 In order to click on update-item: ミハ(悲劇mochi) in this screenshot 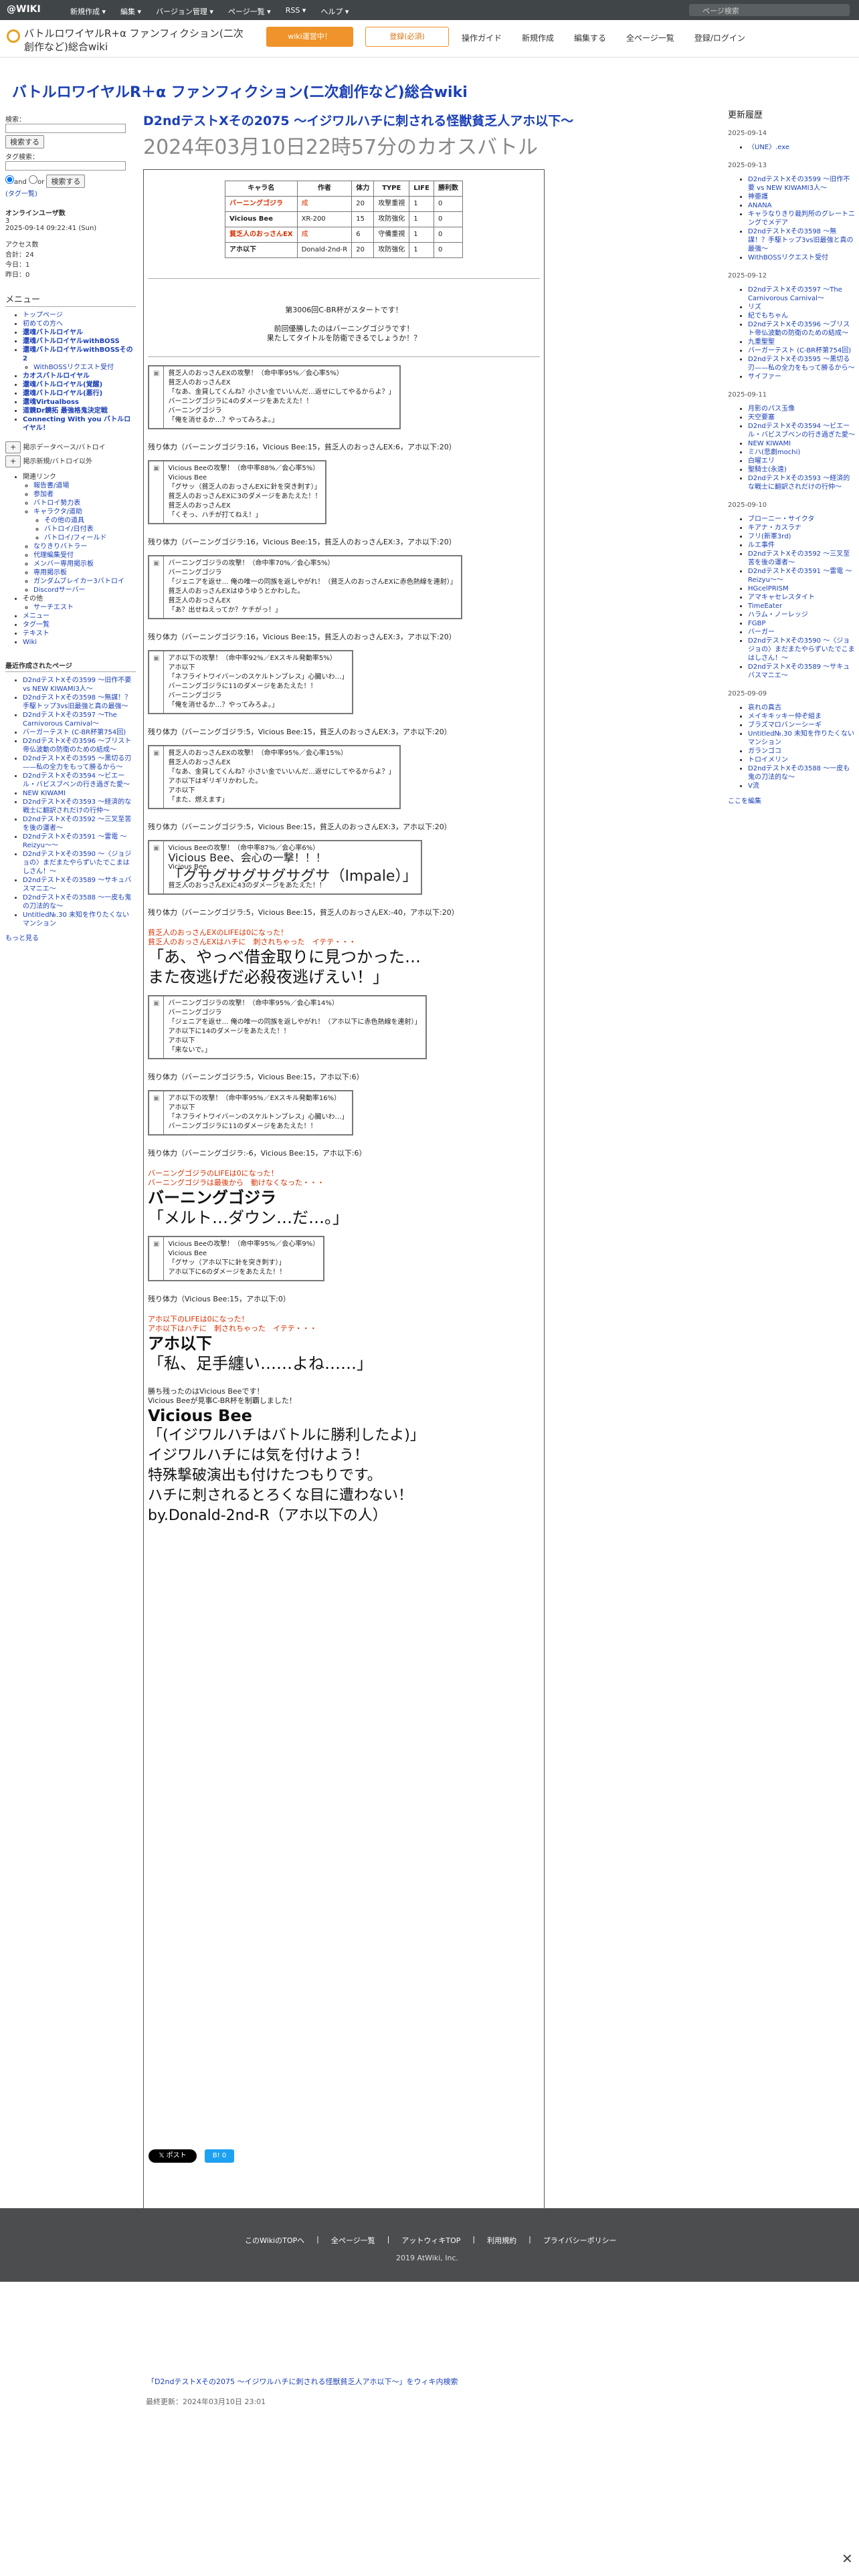, I will do `click(801, 453)`.